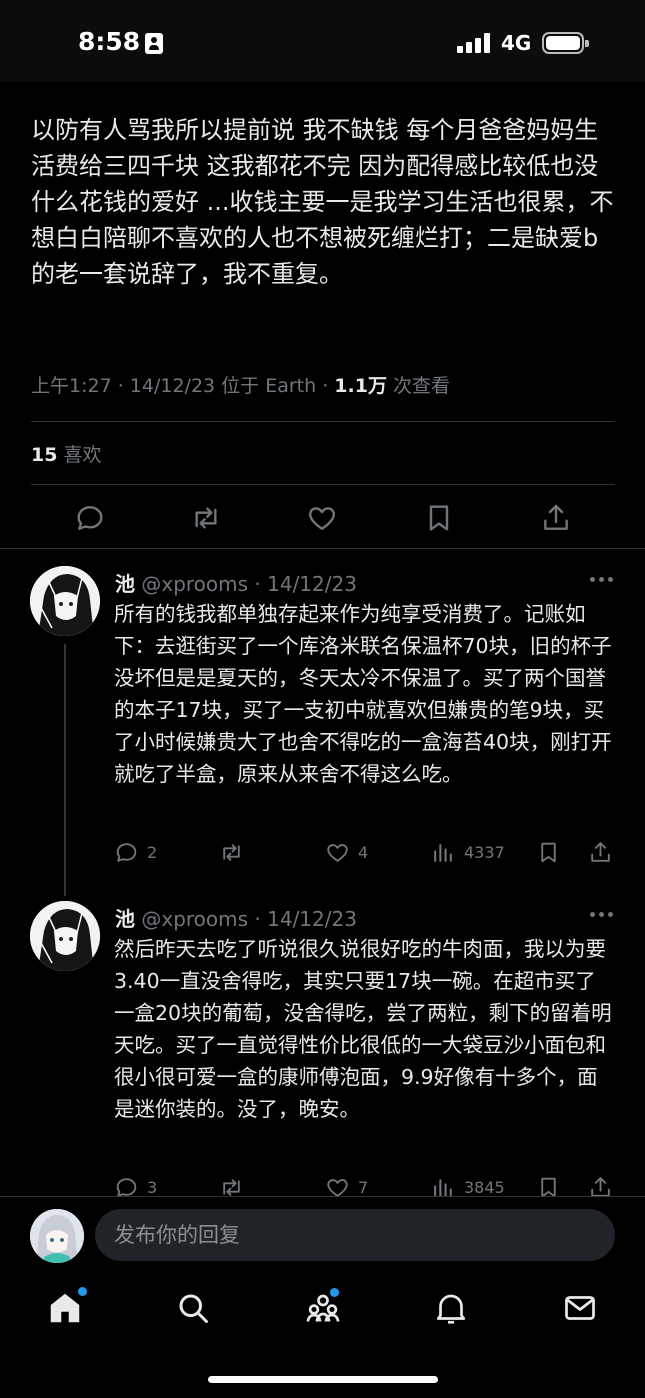 The width and height of the screenshot is (645, 1398). I want to click on reply-count: 3, so click(152, 1187).